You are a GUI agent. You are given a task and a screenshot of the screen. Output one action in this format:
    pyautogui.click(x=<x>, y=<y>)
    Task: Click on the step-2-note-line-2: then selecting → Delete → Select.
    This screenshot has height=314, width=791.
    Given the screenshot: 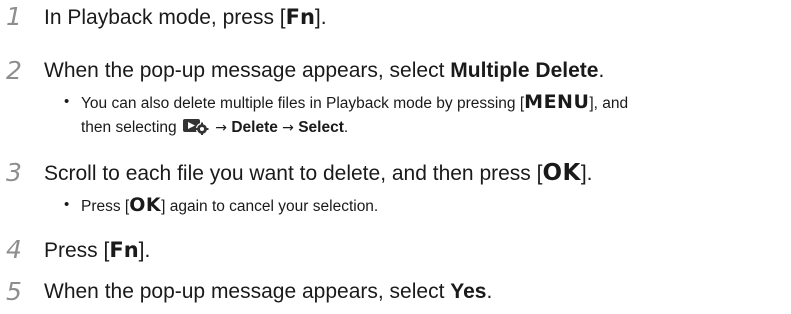 What is the action you would take?
    pyautogui.click(x=215, y=126)
    